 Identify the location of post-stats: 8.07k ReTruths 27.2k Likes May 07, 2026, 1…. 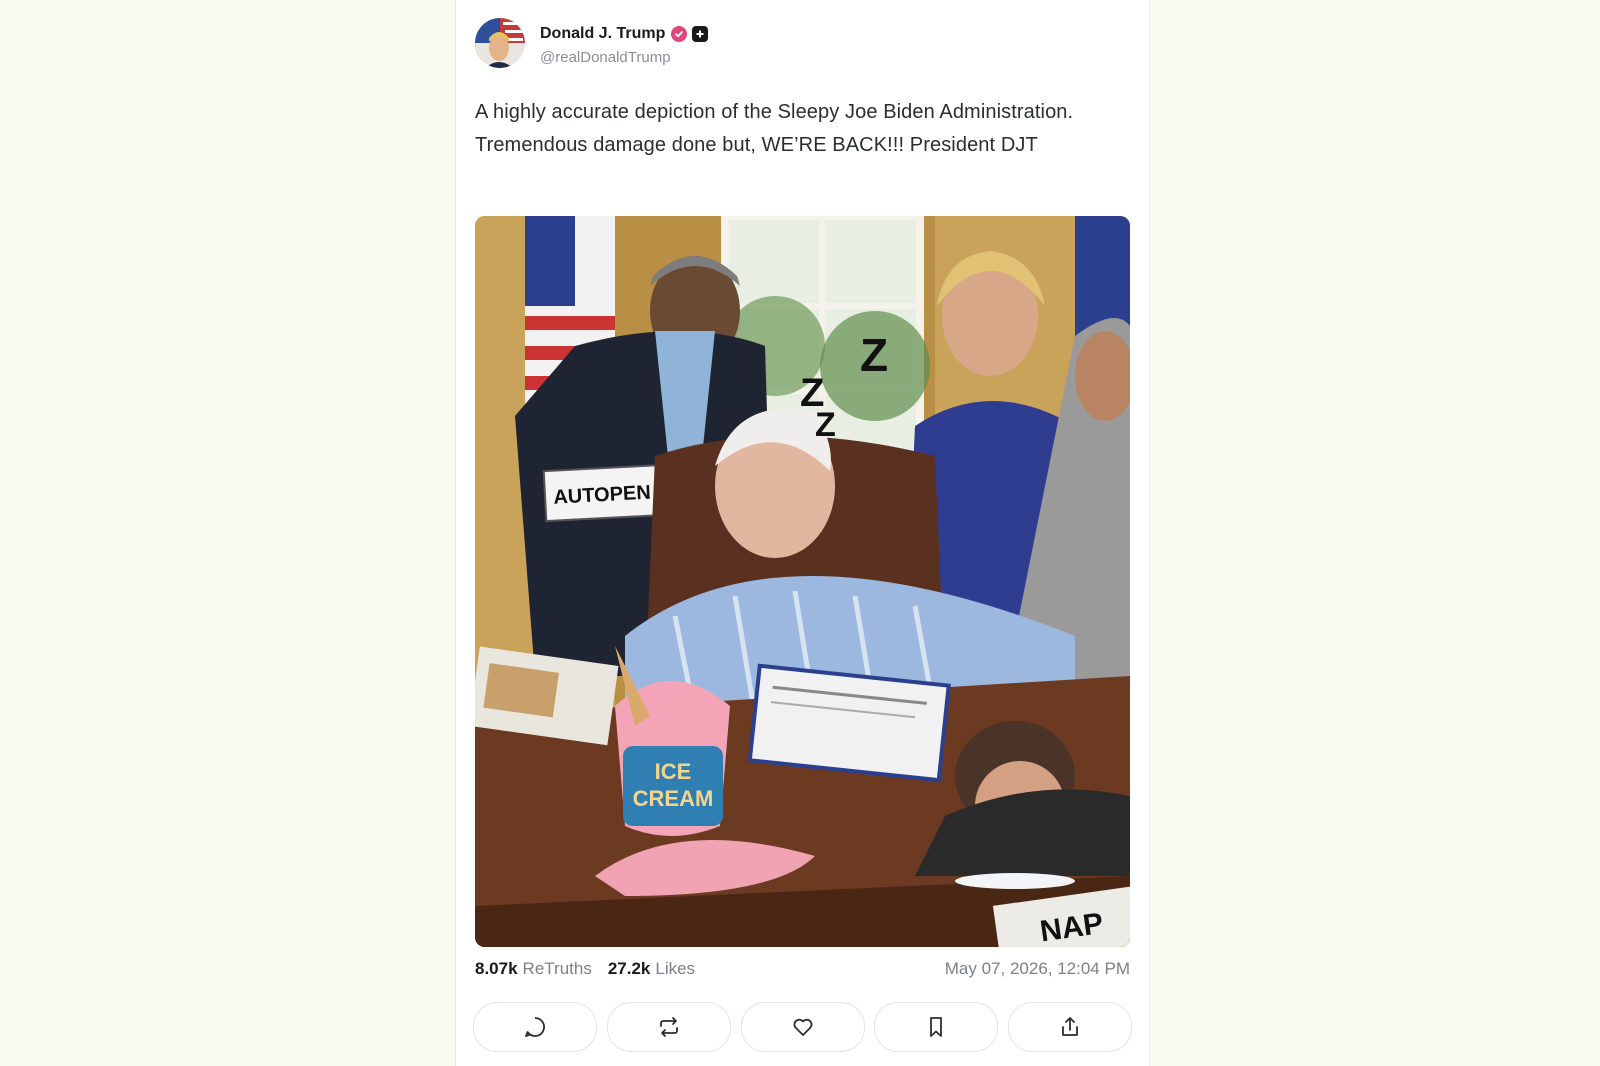
(802, 969).